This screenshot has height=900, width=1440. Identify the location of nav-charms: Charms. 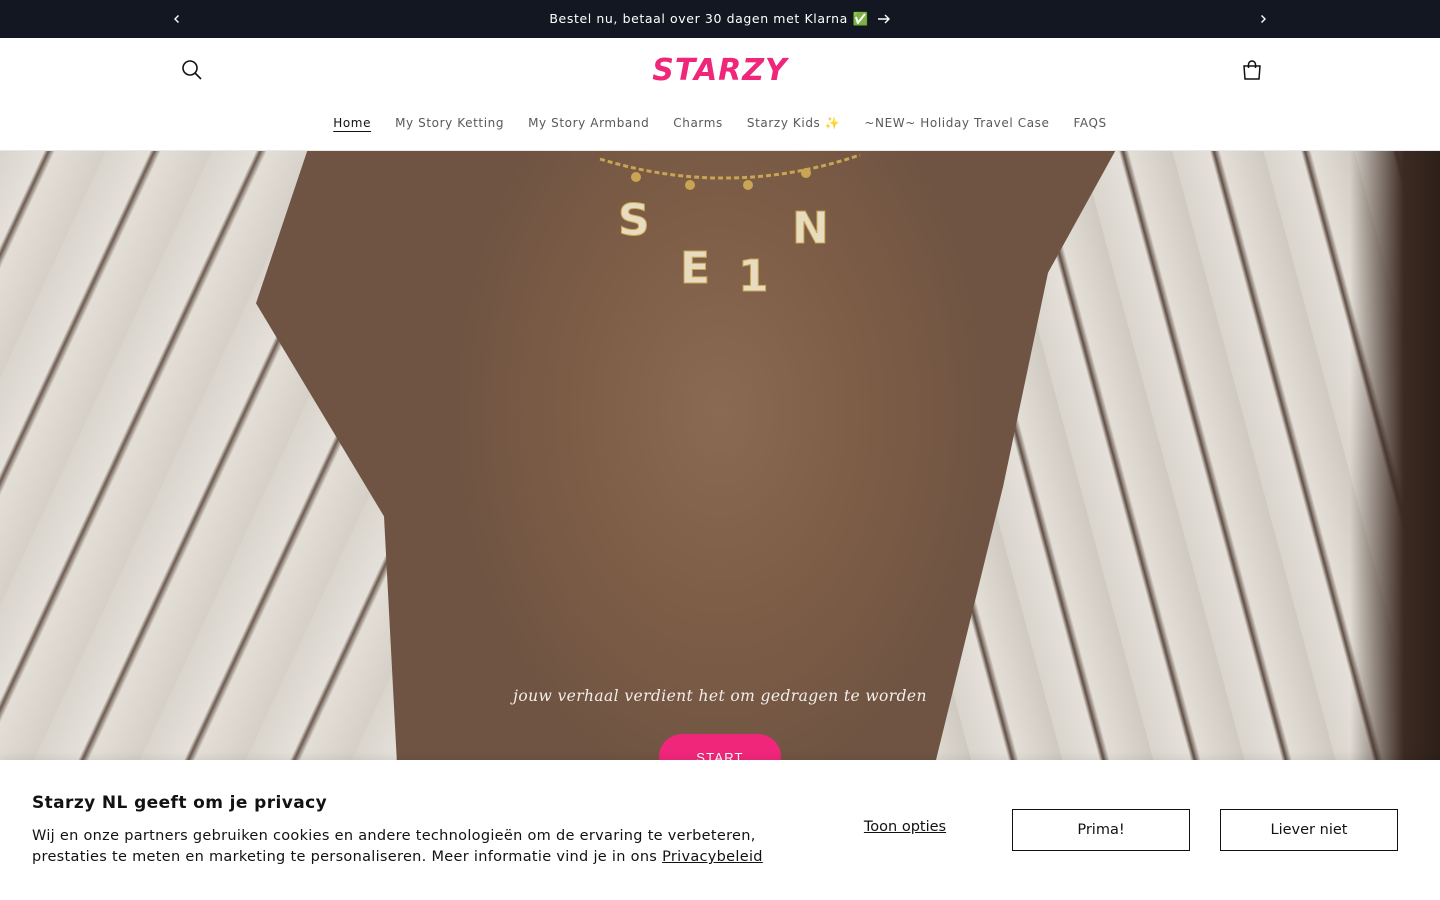
(698, 123).